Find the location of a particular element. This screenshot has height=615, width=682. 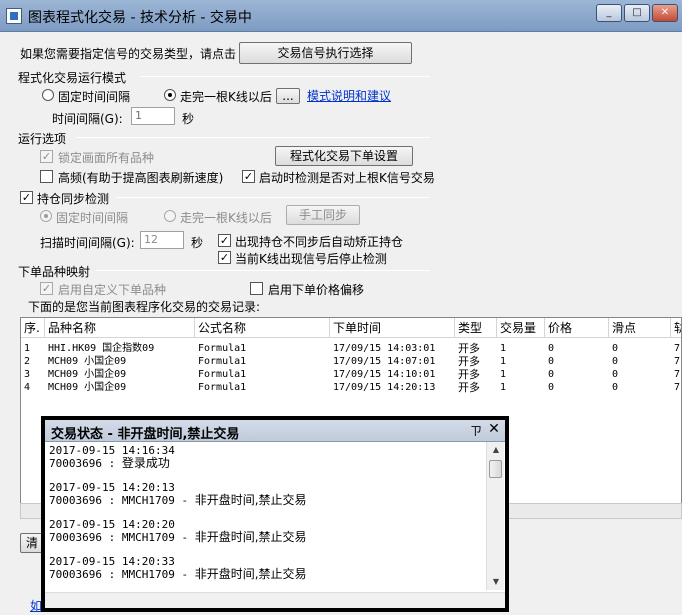

sync-after-kline-label: 走完一根K线以后 is located at coordinates (226, 218).